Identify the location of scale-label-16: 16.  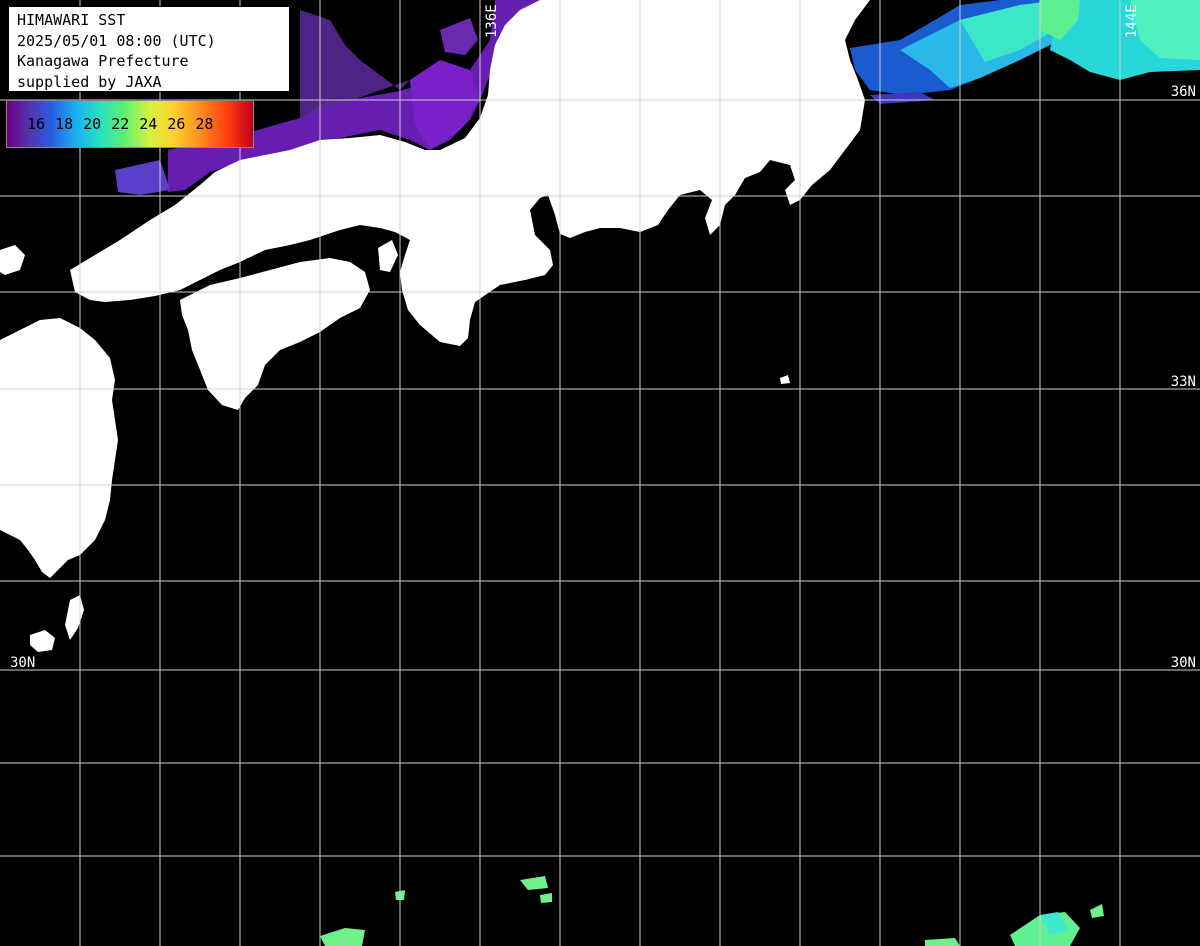
(36, 124).